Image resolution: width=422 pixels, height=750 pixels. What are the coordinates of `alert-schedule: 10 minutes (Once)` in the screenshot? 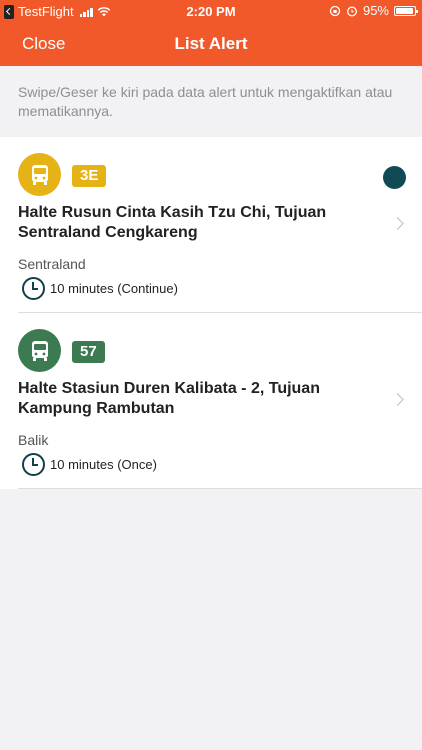 It's located at (89, 464).